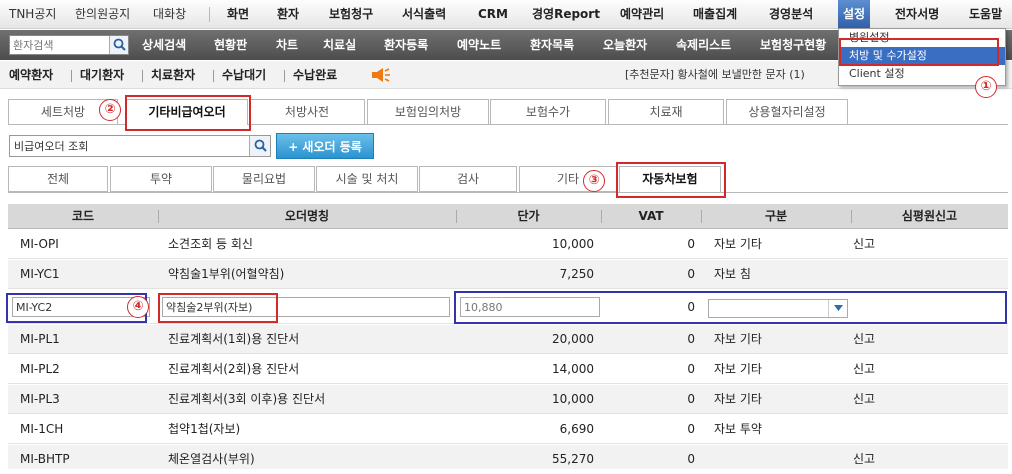 The height and width of the screenshot is (474, 1012). I want to click on step-marker-1: ①, so click(986, 87).